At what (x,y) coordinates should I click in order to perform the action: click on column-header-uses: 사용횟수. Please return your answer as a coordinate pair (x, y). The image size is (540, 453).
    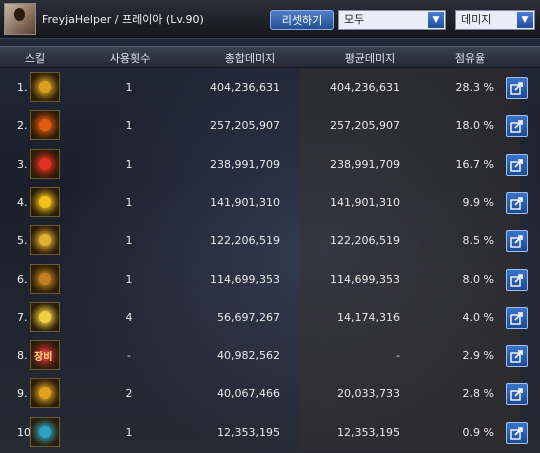
    Looking at the image, I should click on (130, 58).